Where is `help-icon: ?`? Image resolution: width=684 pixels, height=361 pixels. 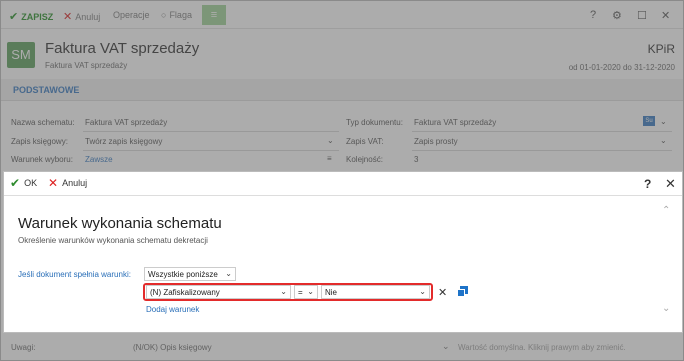
help-icon: ? is located at coordinates (647, 184).